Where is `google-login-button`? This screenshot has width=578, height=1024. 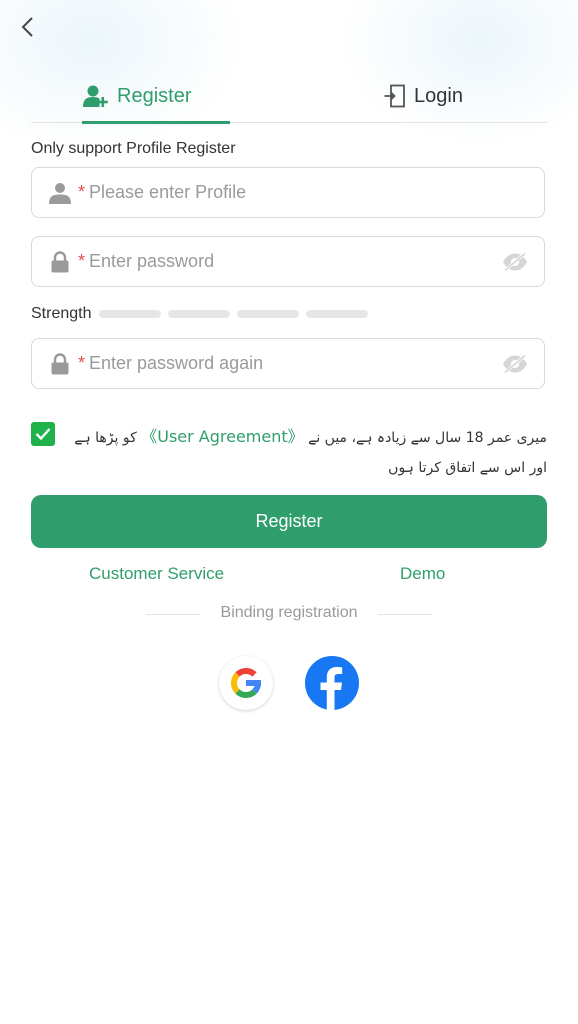
google-login-button is located at coordinates (246, 683).